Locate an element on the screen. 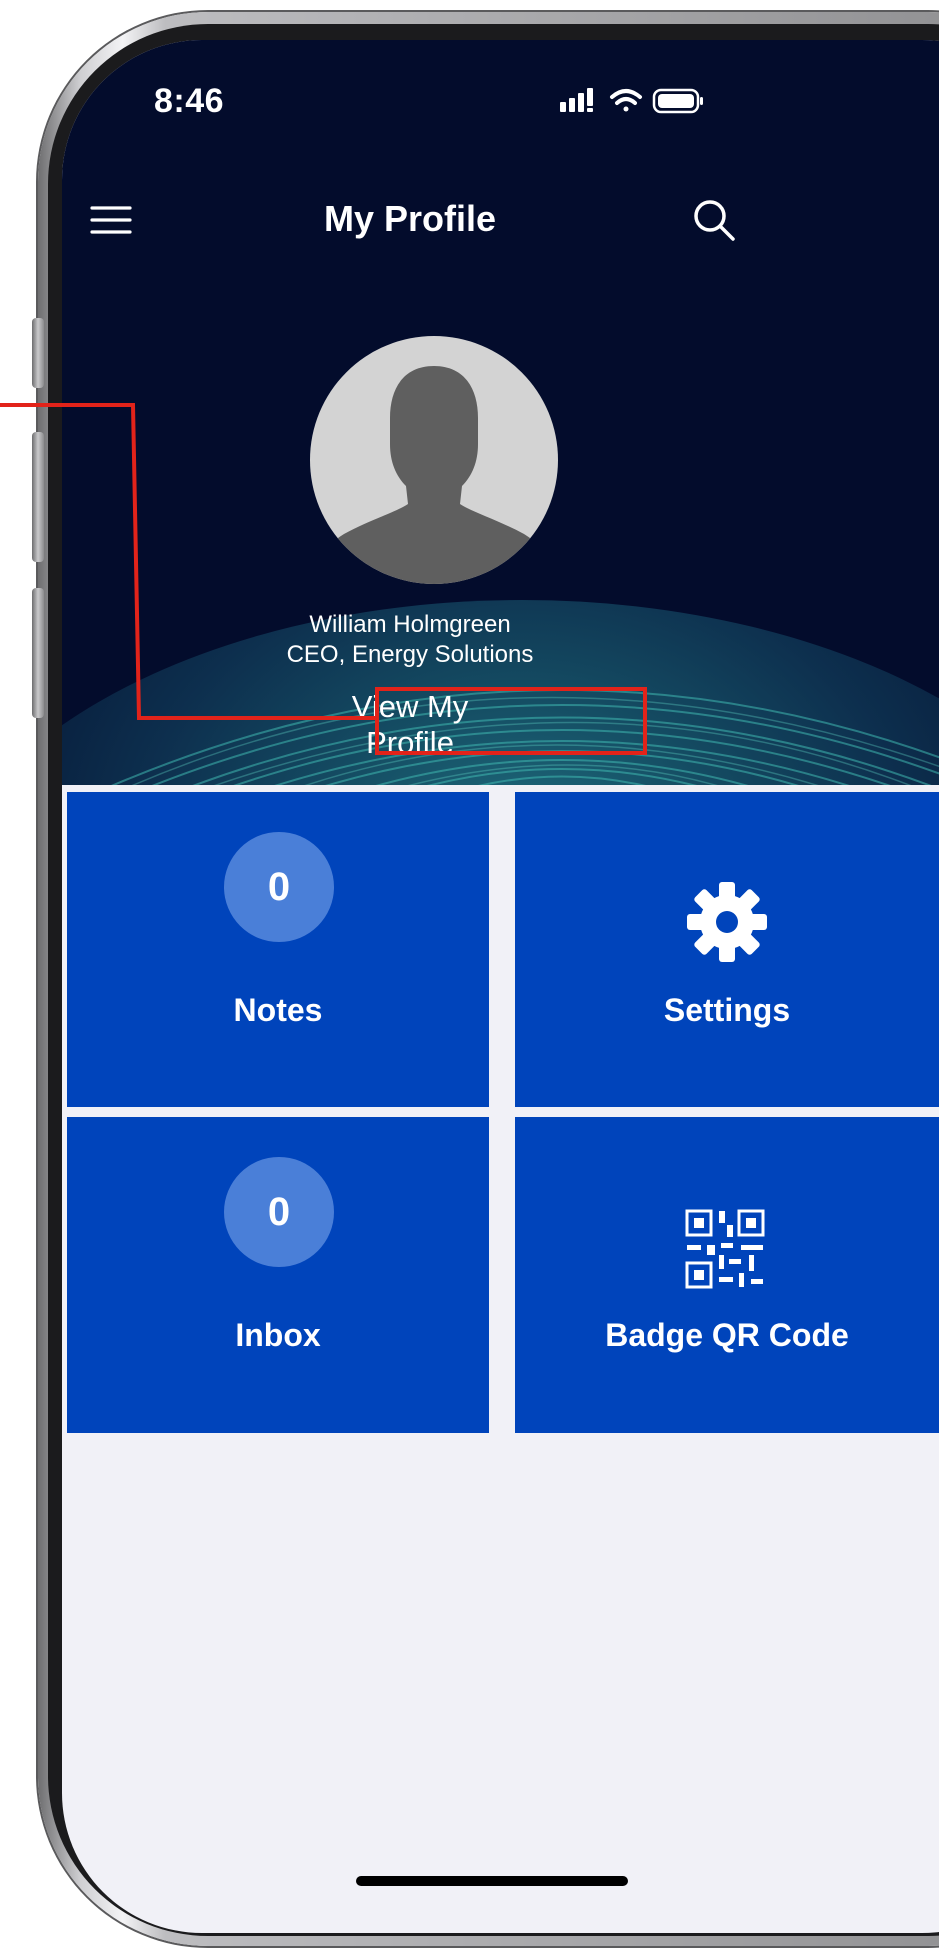  user-job-title: CEO, Energy Solutions is located at coordinates (410, 654).